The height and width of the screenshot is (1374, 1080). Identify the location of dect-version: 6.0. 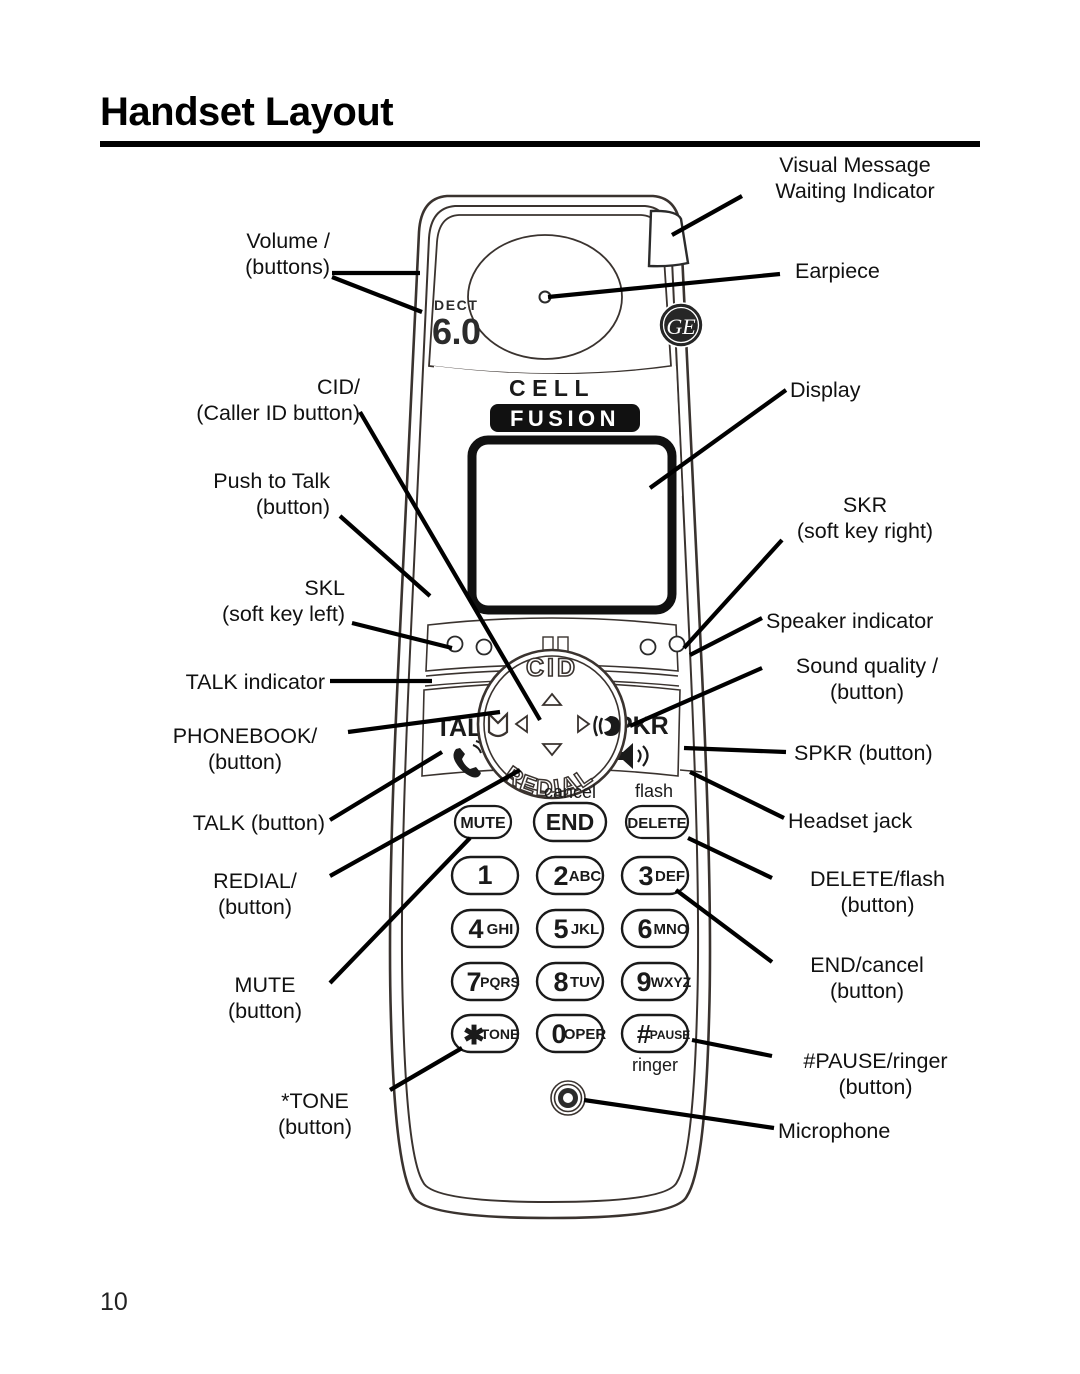
(456, 331).